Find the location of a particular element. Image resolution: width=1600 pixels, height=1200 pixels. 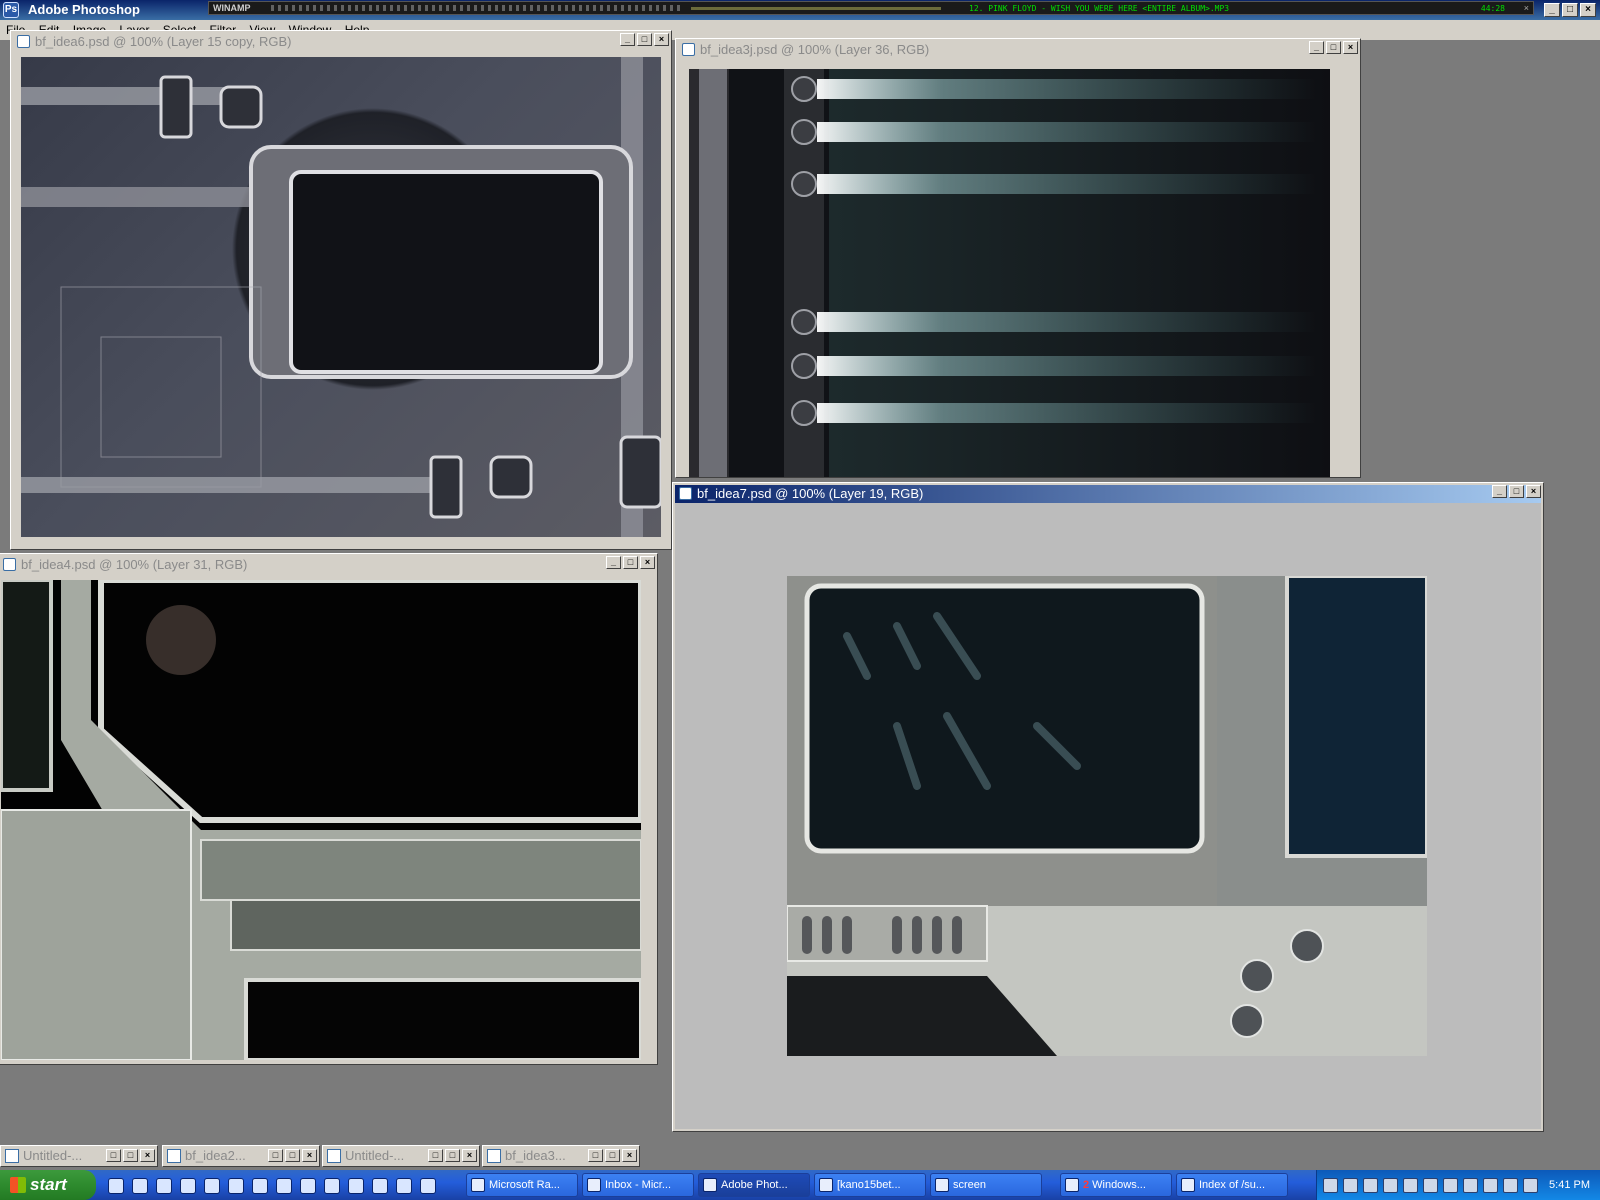

minimized-document-2: bf_idea2... □ □ × is located at coordinates (241, 1156).